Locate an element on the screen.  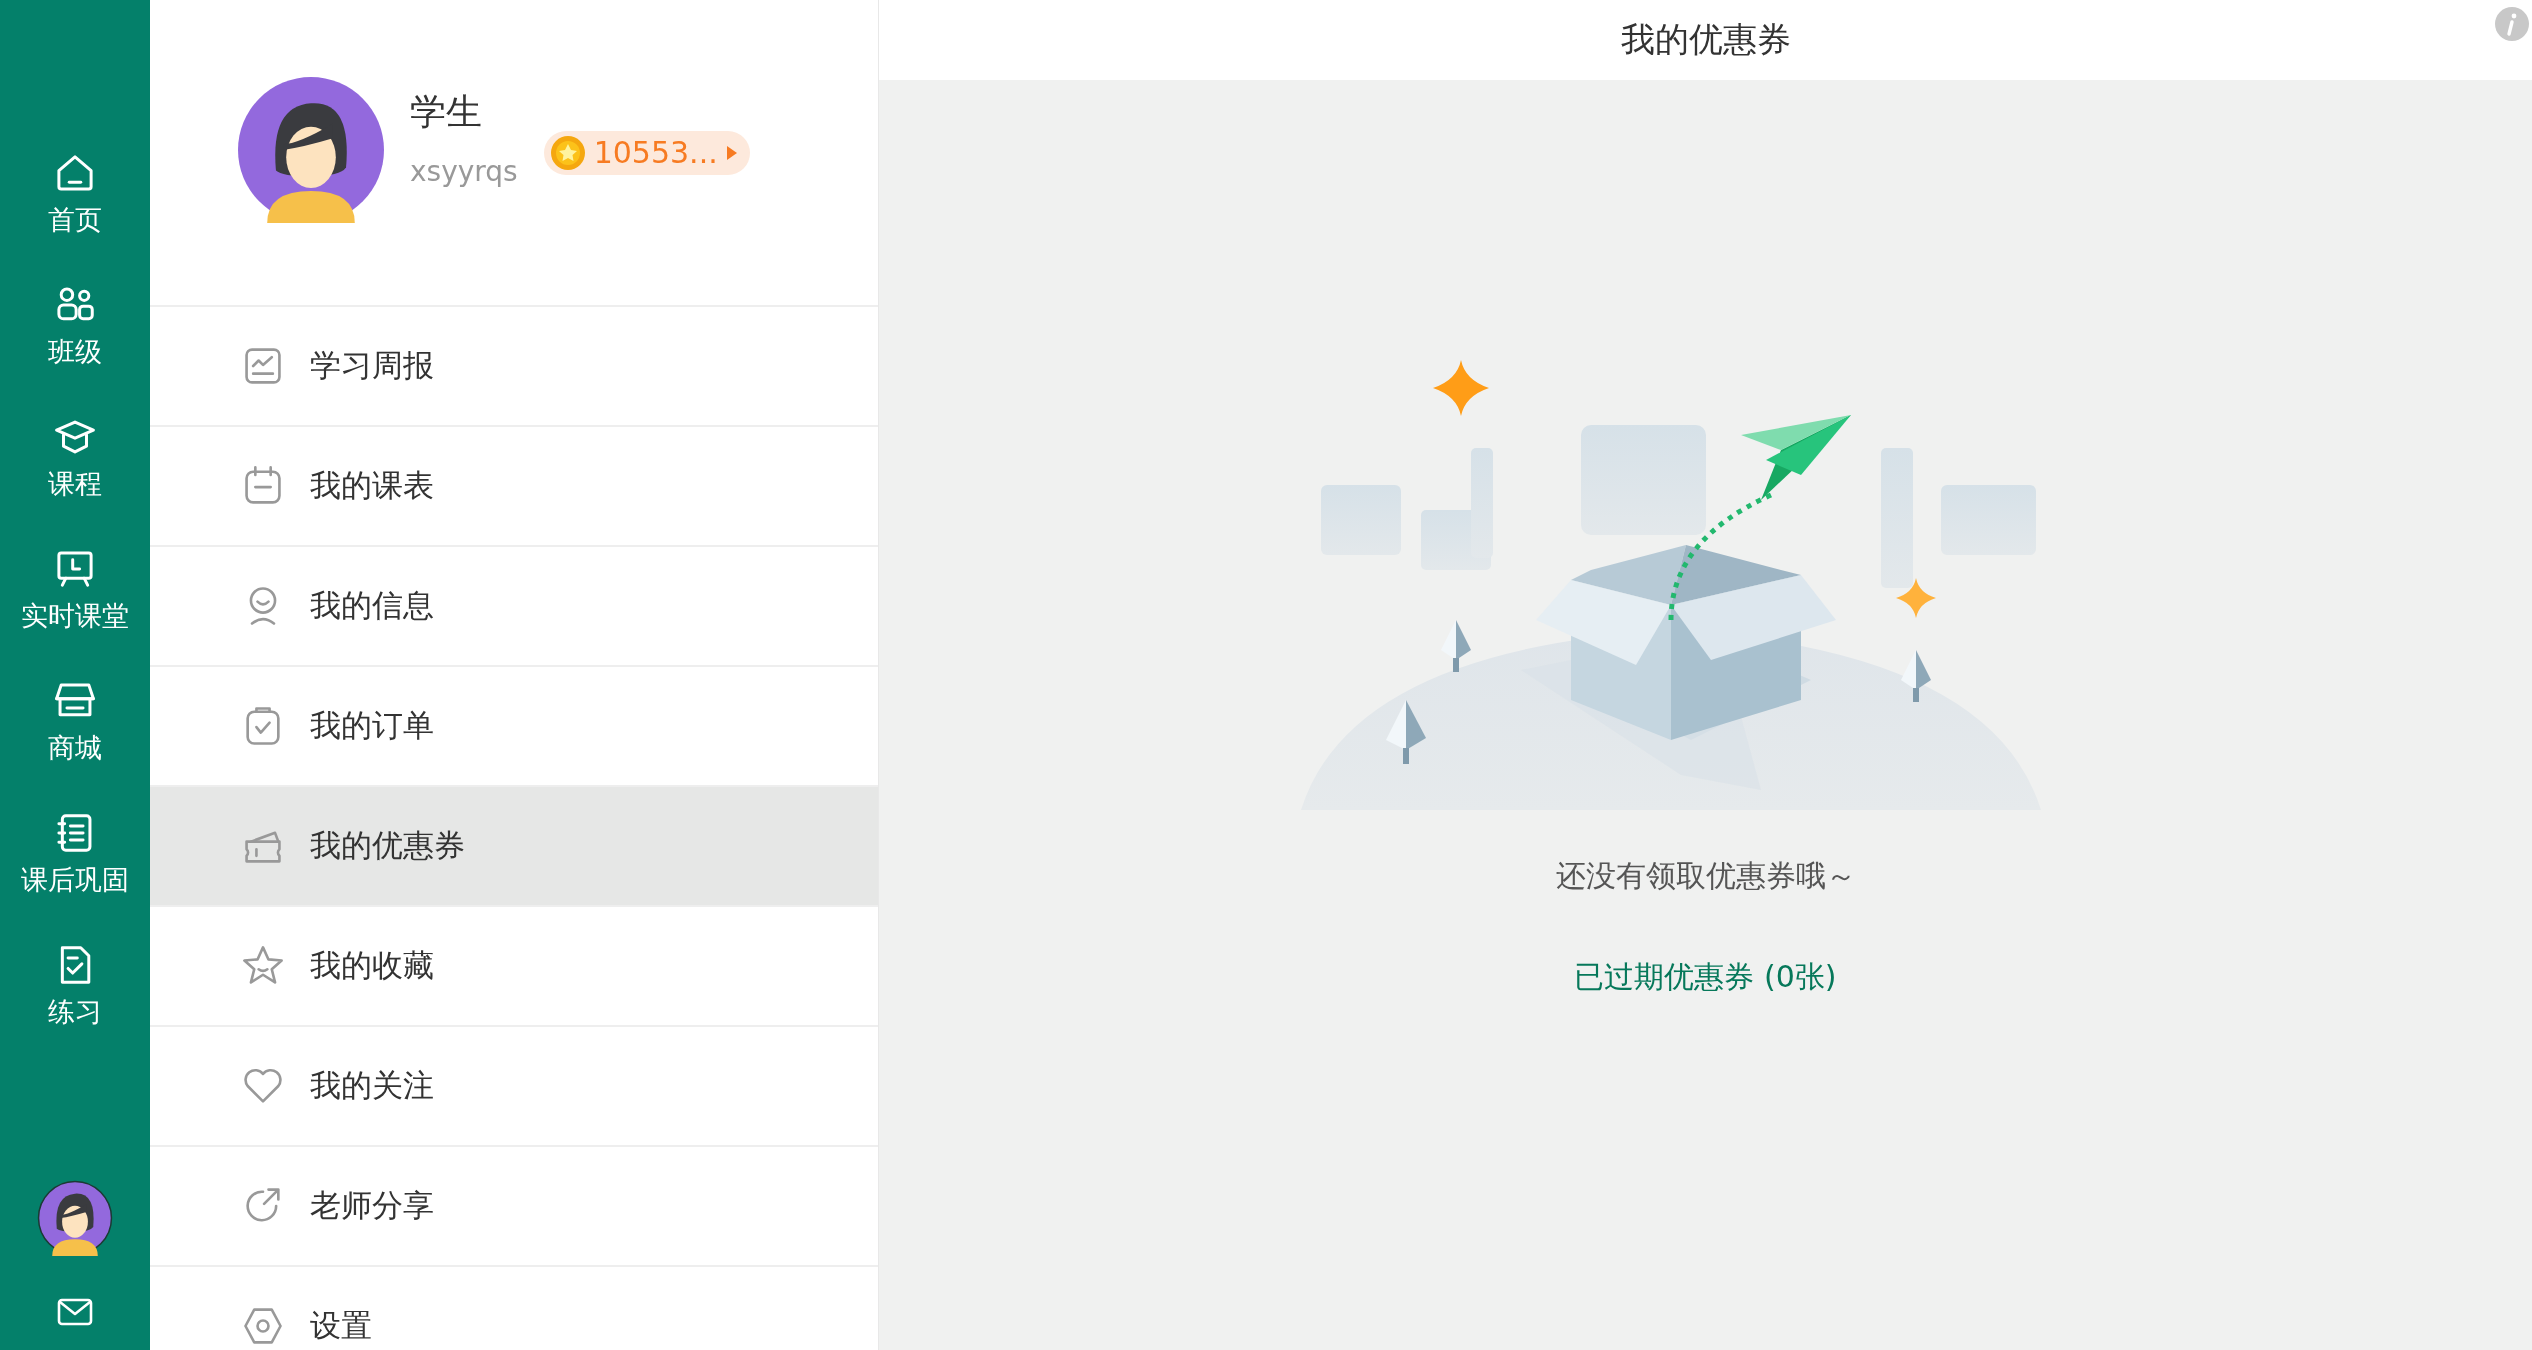
nav-item: 首页 is located at coordinates (75, 216).